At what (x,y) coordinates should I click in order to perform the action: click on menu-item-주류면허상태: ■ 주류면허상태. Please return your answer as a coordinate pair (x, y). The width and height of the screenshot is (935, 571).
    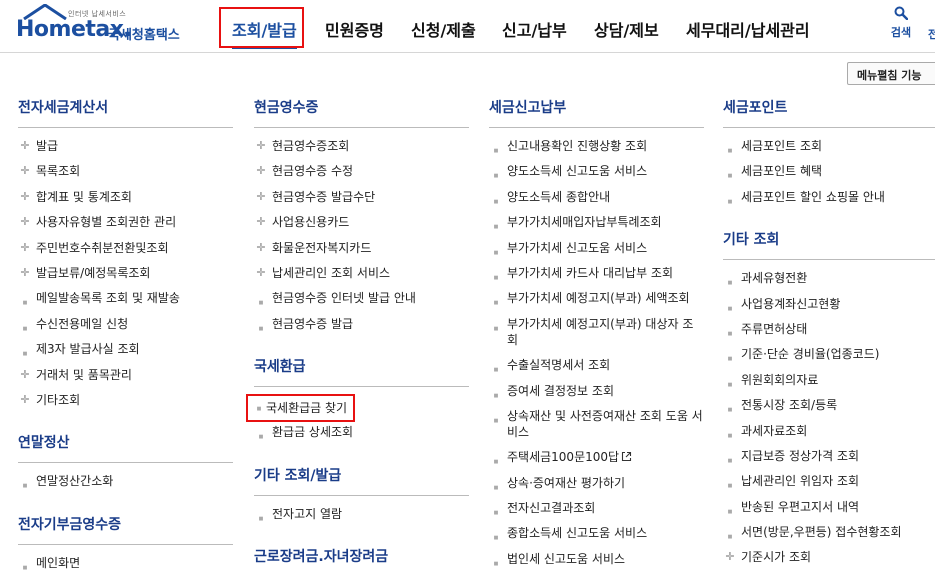
    Looking at the image, I should click on (829, 329).